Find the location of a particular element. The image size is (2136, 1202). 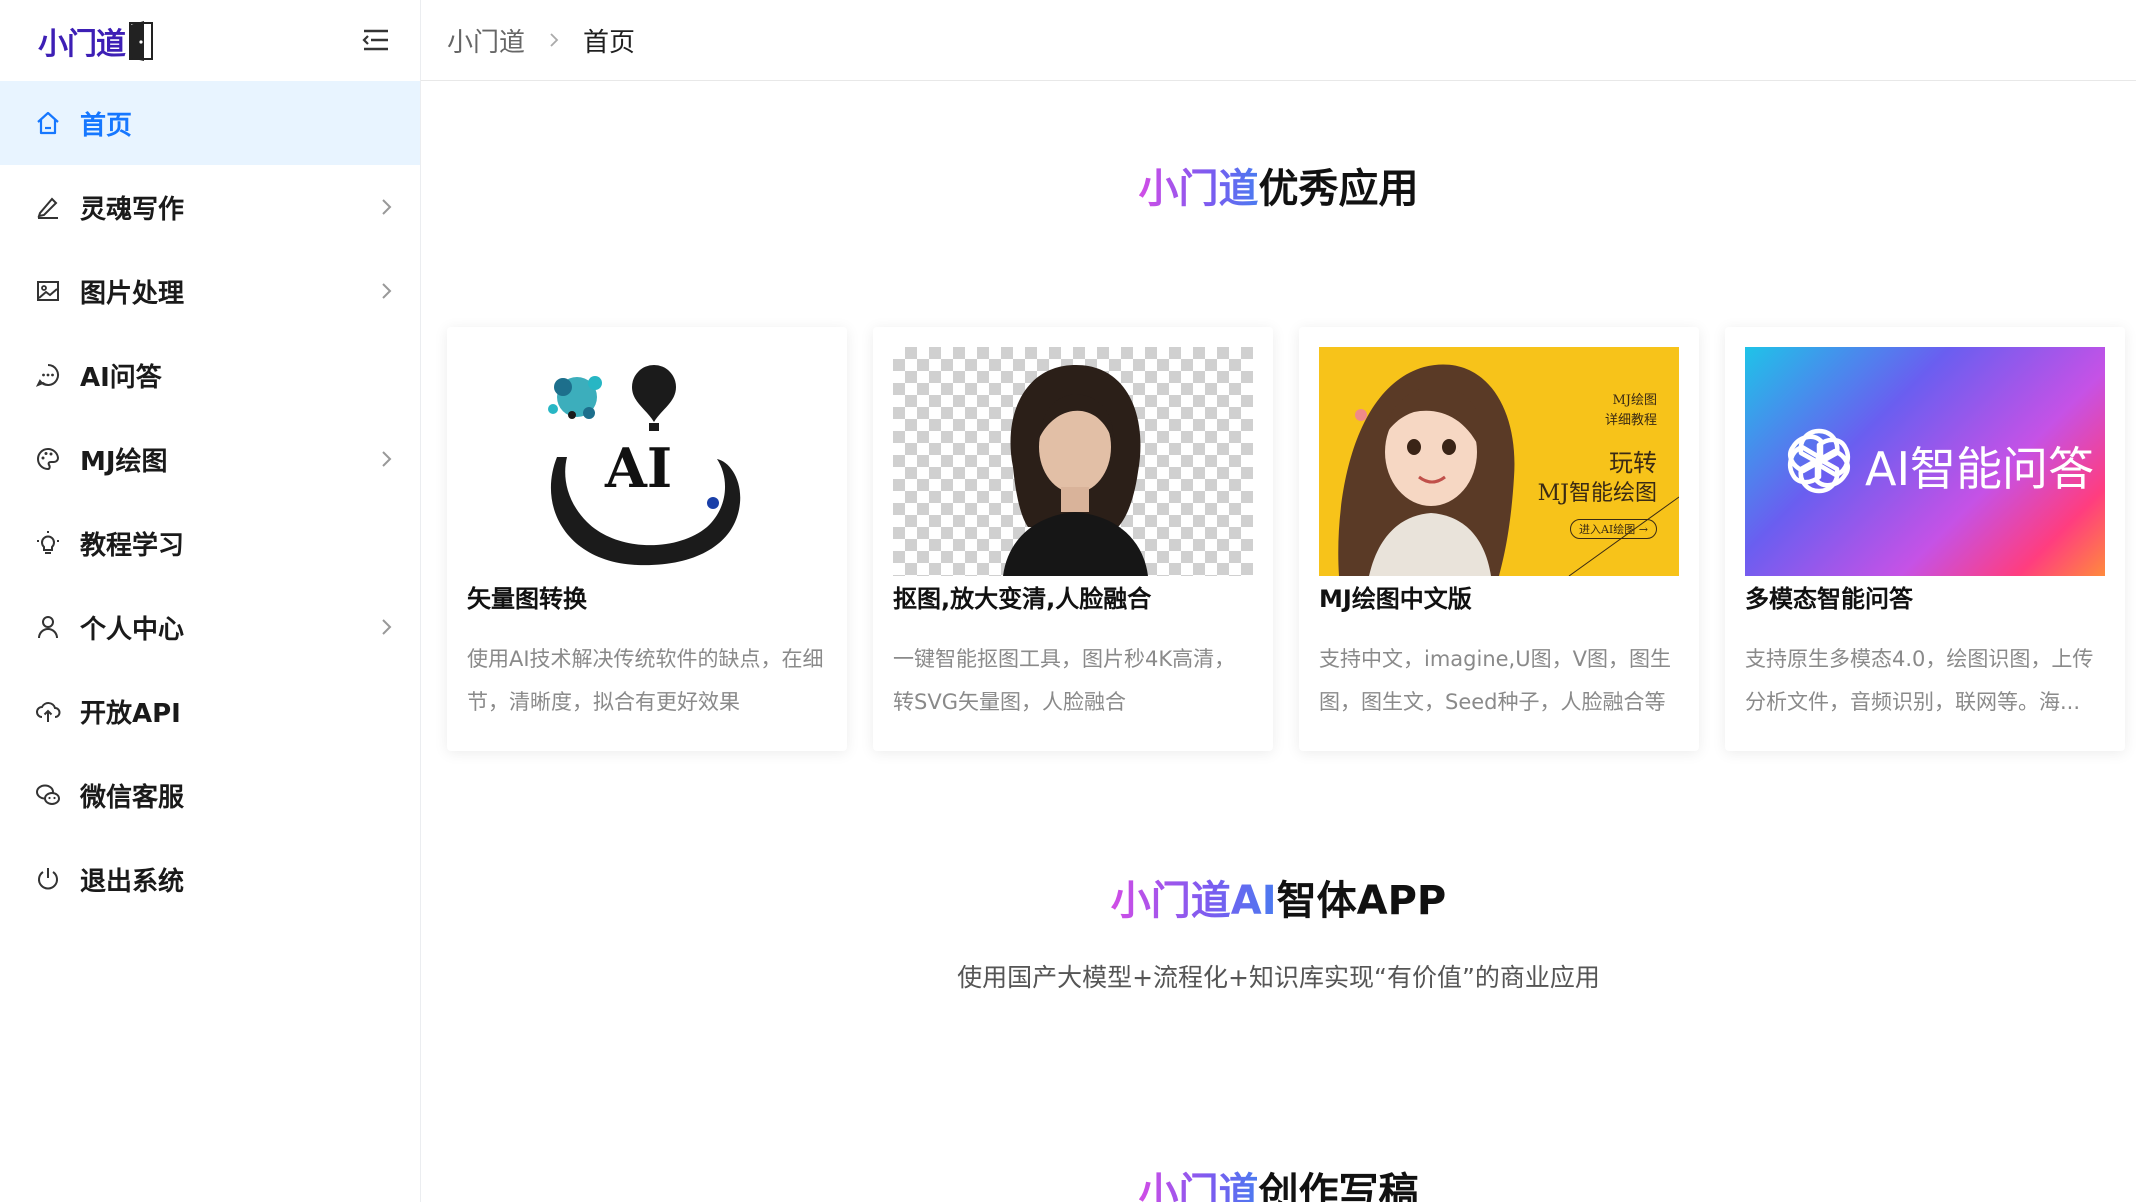

cloud-upload-icon is located at coordinates (48, 711).